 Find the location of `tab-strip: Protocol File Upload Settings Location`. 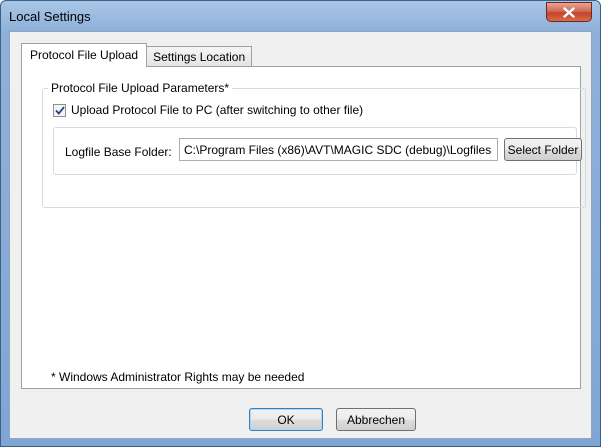

tab-strip: Protocol File Upload Settings Location is located at coordinates (137, 55).